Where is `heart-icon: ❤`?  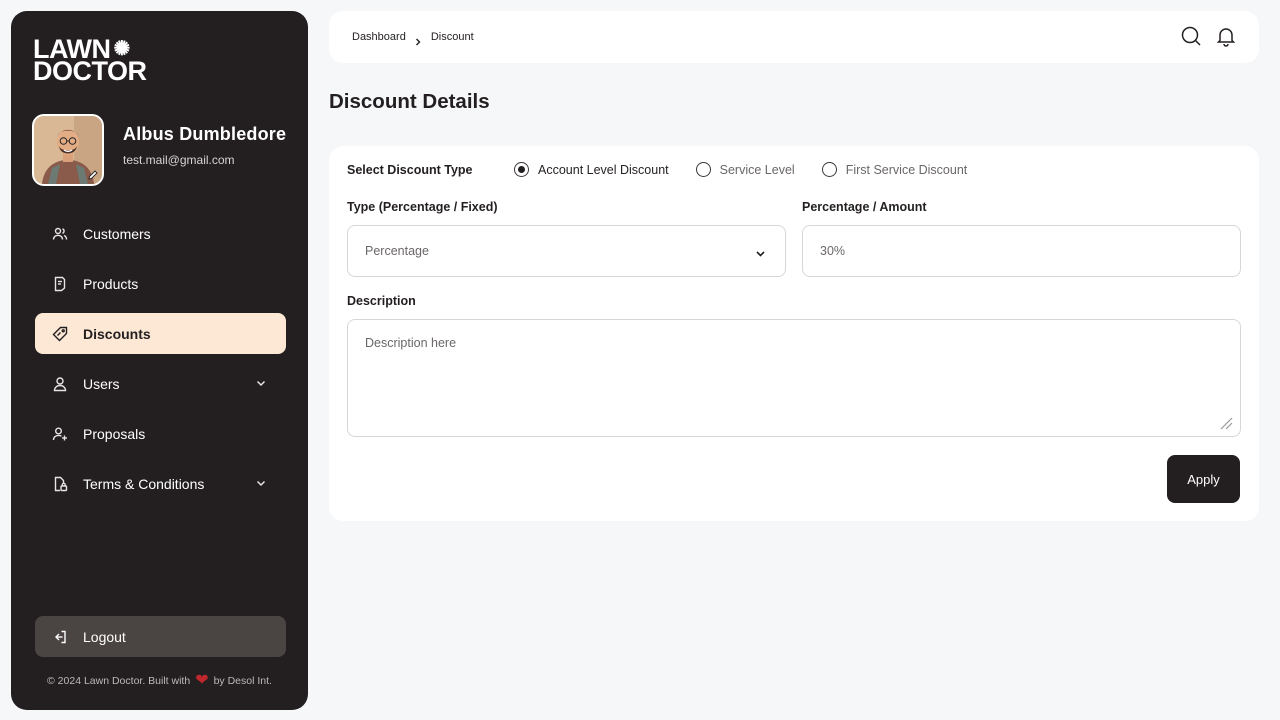 heart-icon: ❤ is located at coordinates (202, 680).